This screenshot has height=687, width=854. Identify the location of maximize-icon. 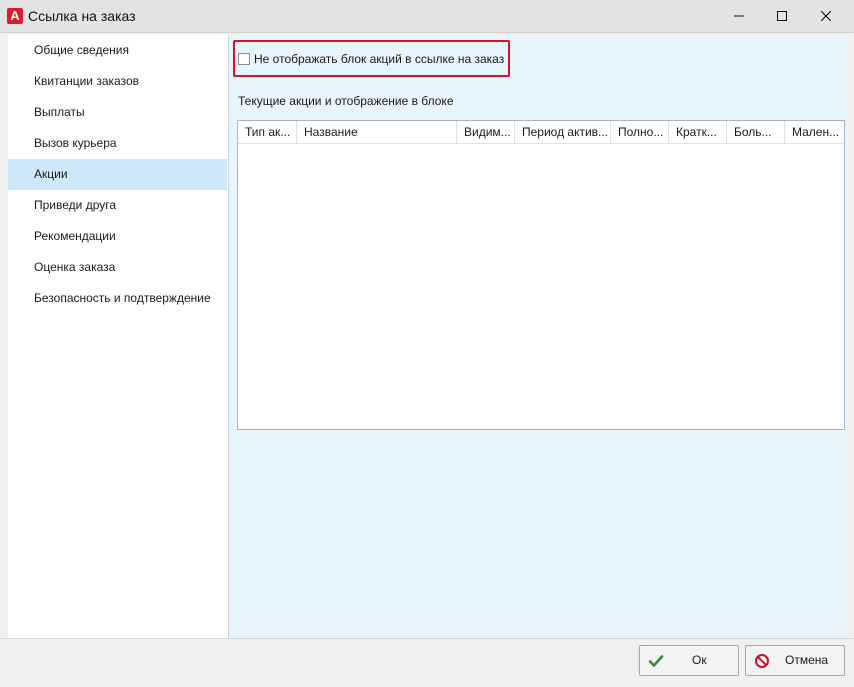
(782, 16).